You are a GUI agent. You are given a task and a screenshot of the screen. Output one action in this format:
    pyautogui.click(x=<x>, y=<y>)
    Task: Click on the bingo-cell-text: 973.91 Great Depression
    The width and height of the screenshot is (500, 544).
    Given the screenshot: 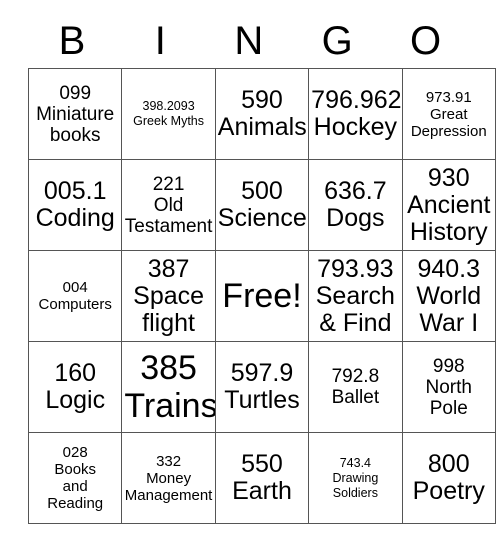 What is the action you would take?
    pyautogui.click(x=448, y=114)
    